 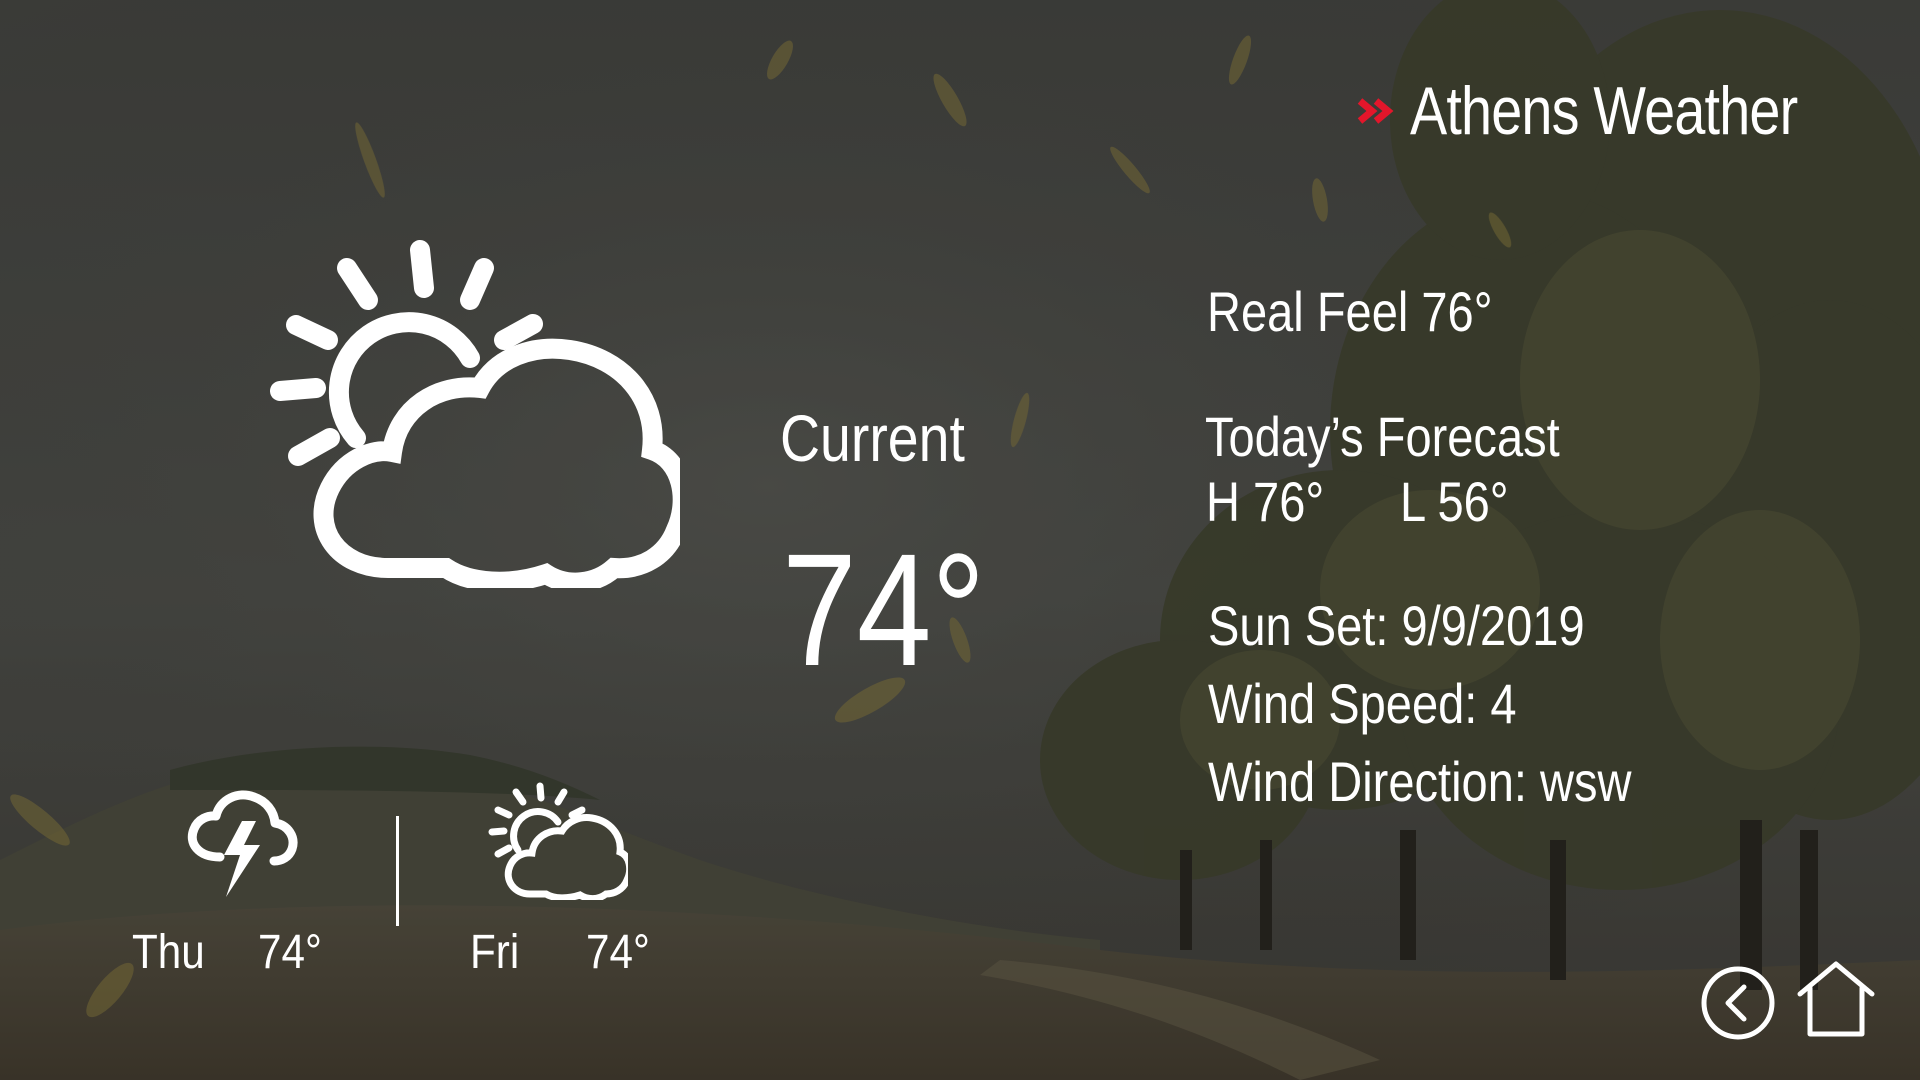 I want to click on thunderstorm-icon, so click(x=242, y=843).